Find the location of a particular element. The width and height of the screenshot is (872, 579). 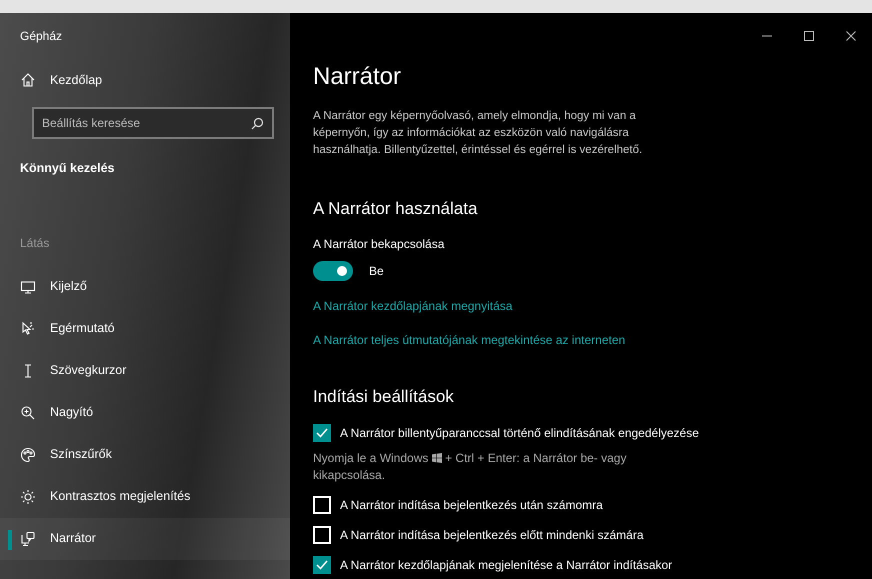

page-title: Narrátor is located at coordinates (357, 77).